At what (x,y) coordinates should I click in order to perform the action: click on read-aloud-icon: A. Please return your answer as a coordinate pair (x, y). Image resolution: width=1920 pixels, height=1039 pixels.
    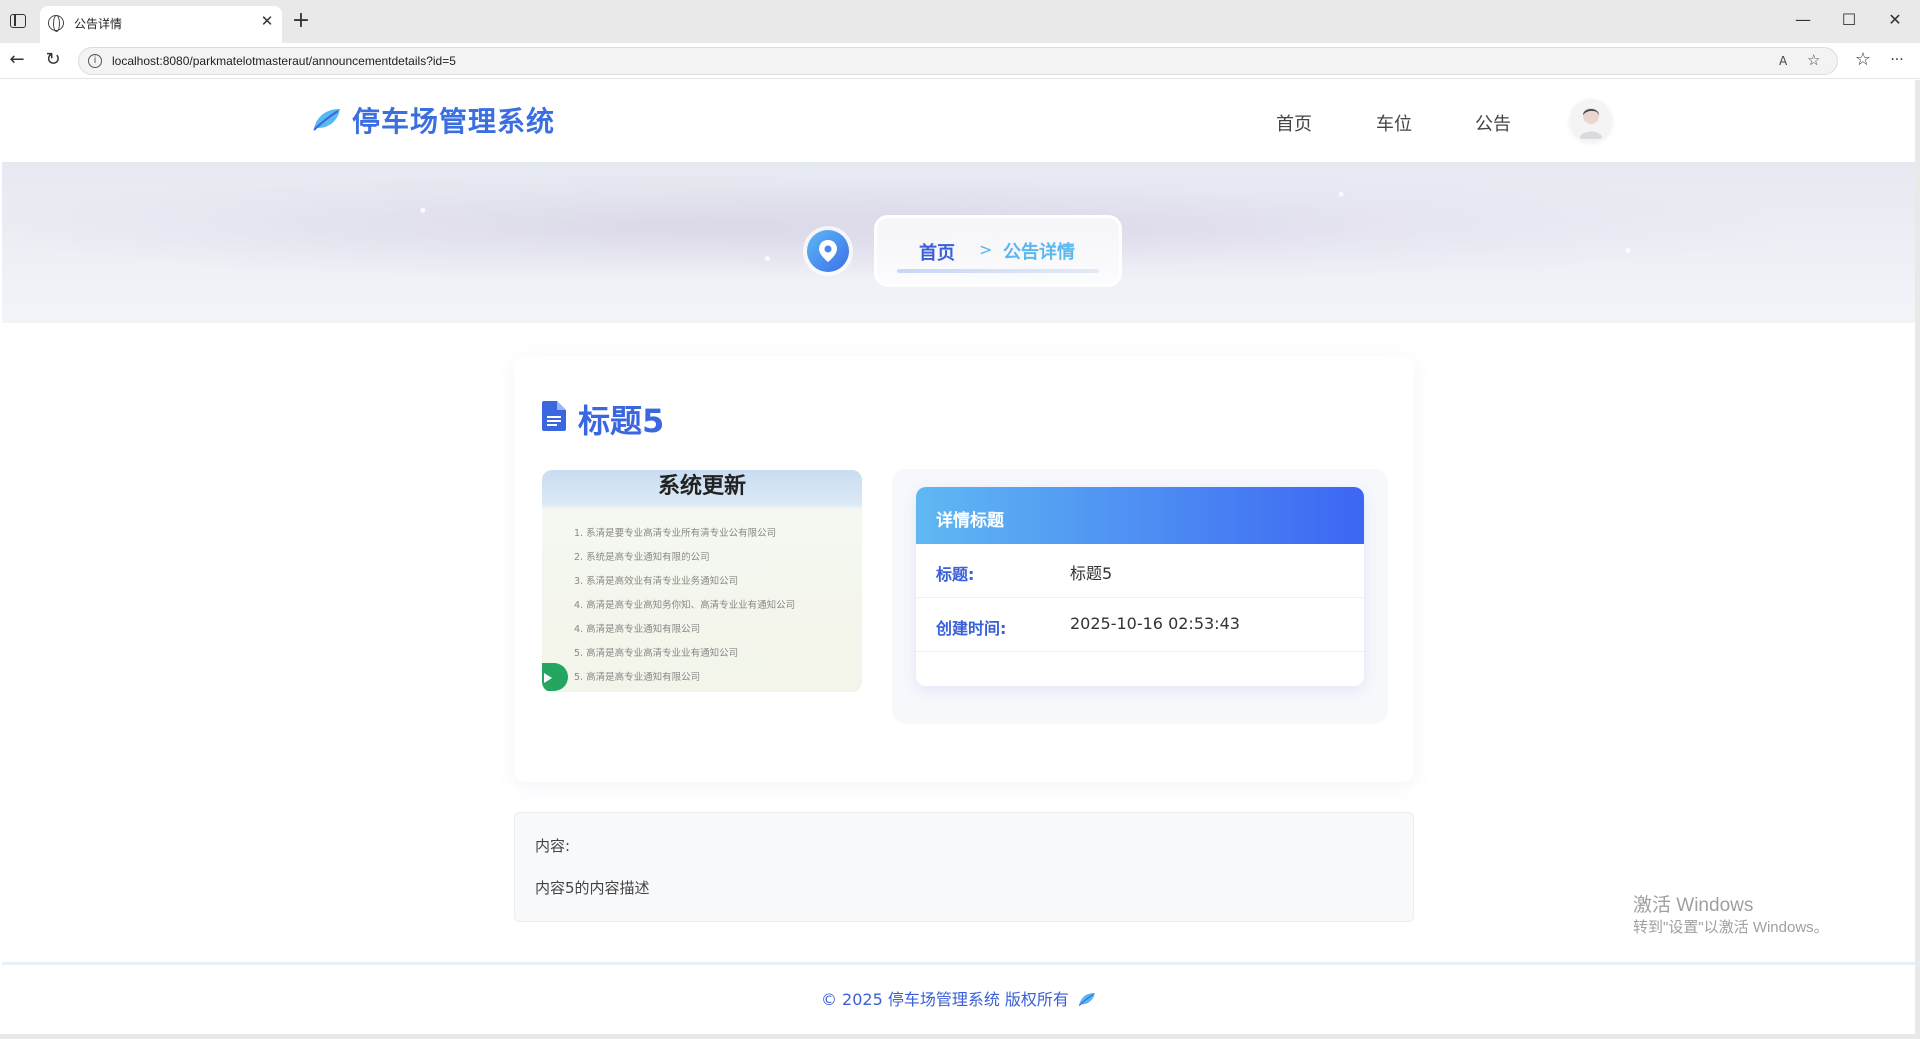
    Looking at the image, I should click on (1783, 61).